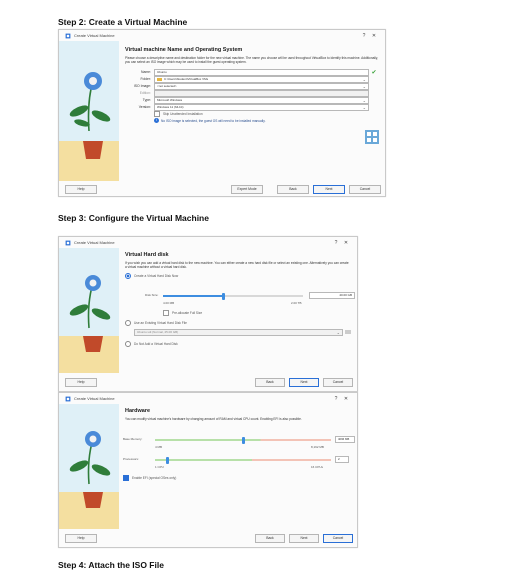 This screenshot has height=578, width=522. Describe the element at coordinates (345, 439) in the screenshot. I see `memory-field: 4096 MB` at that location.